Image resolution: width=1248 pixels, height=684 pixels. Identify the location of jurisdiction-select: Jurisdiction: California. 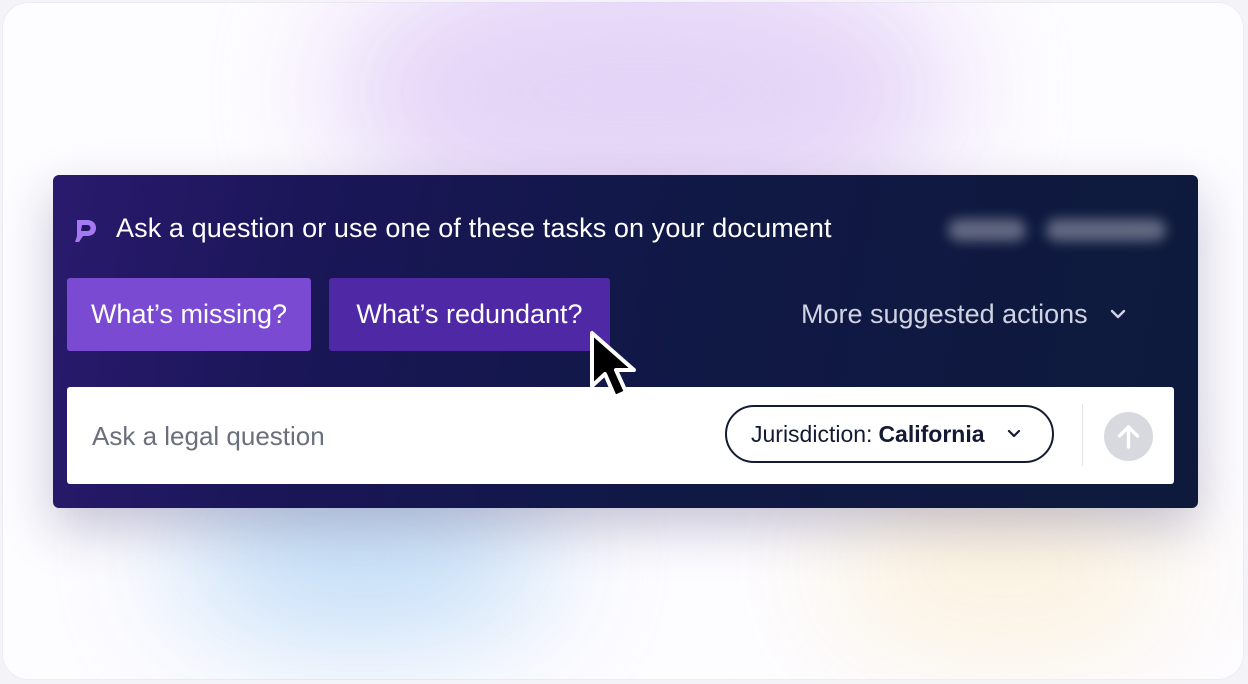
(889, 434).